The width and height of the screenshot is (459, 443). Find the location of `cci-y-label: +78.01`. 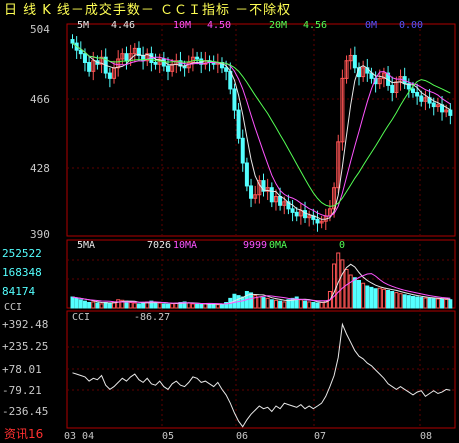

cci-y-label: +78.01 is located at coordinates (22, 369).